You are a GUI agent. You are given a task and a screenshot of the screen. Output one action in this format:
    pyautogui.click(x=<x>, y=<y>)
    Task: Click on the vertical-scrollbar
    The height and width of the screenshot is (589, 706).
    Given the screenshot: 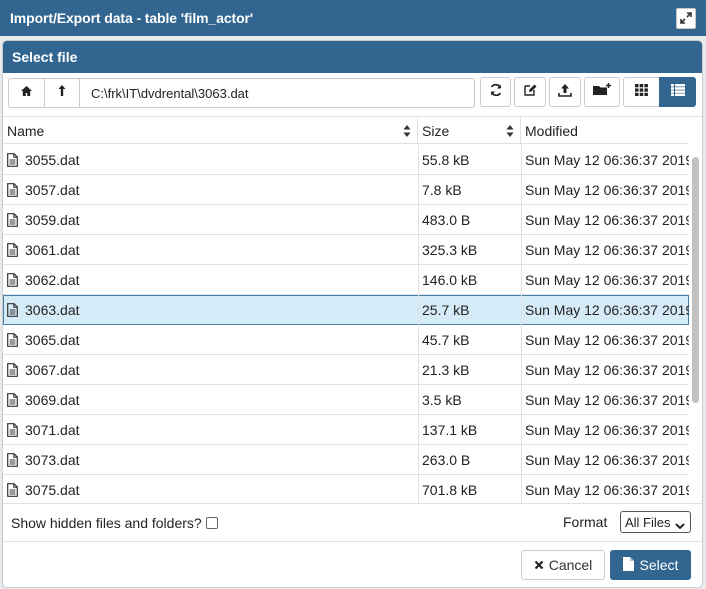 What is the action you would take?
    pyautogui.click(x=695, y=310)
    